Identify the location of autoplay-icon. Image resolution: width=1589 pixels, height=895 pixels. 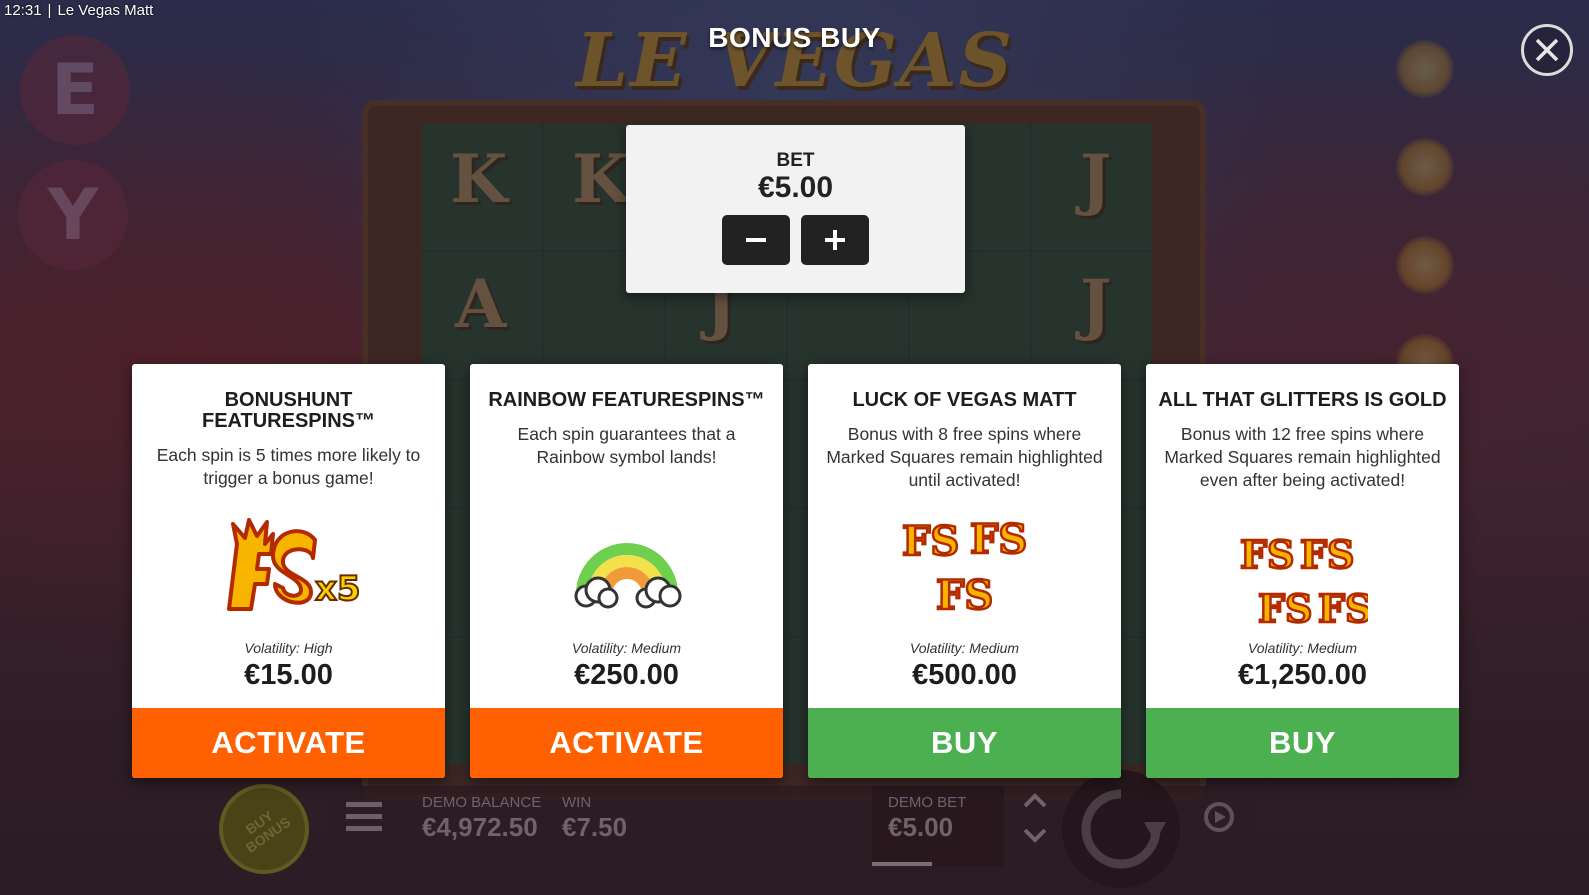
(1219, 817).